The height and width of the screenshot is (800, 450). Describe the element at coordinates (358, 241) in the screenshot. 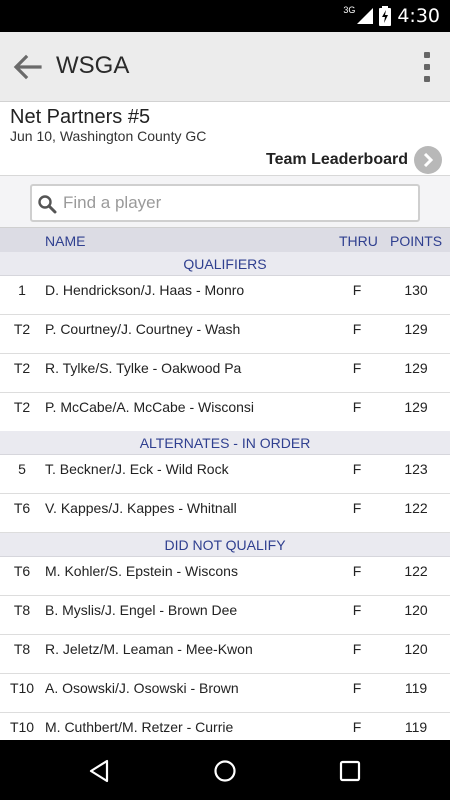

I see `column-header-thru: THRU` at that location.